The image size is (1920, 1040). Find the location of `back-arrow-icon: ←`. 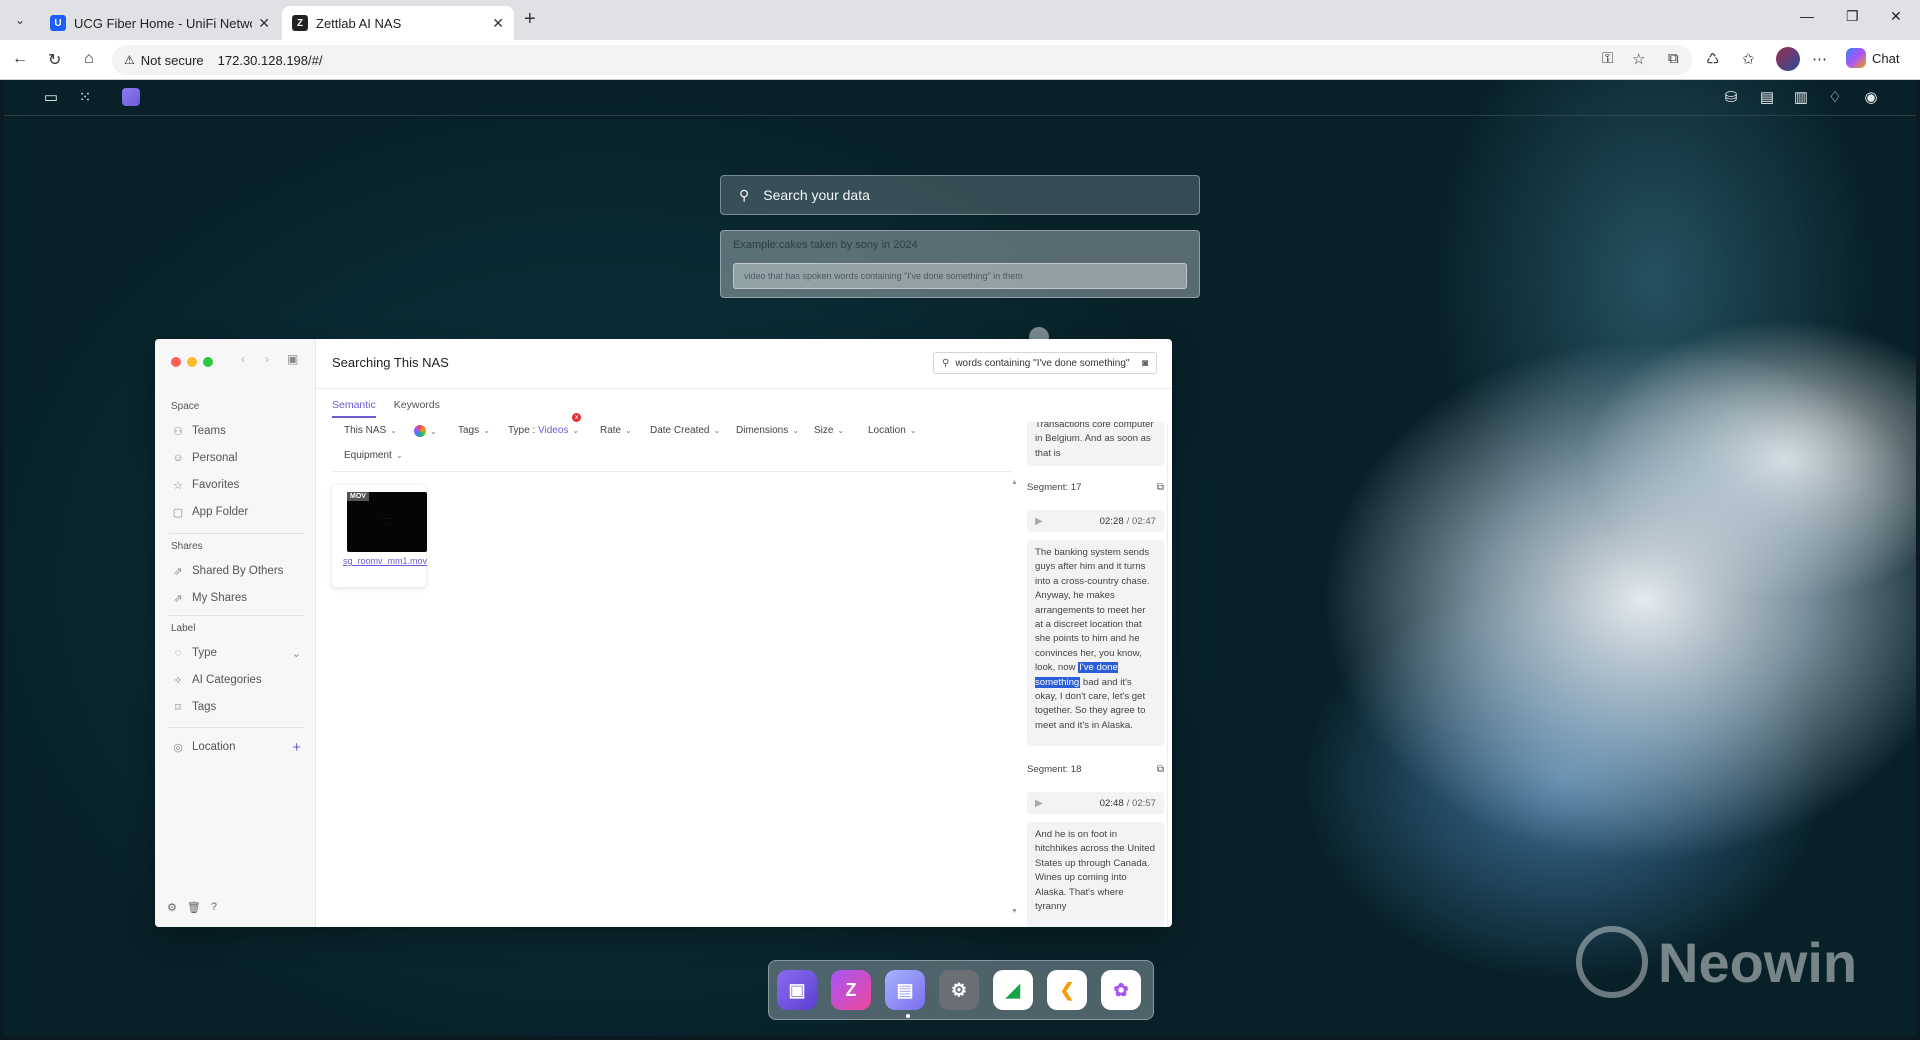

back-arrow-icon: ← is located at coordinates (20, 59).